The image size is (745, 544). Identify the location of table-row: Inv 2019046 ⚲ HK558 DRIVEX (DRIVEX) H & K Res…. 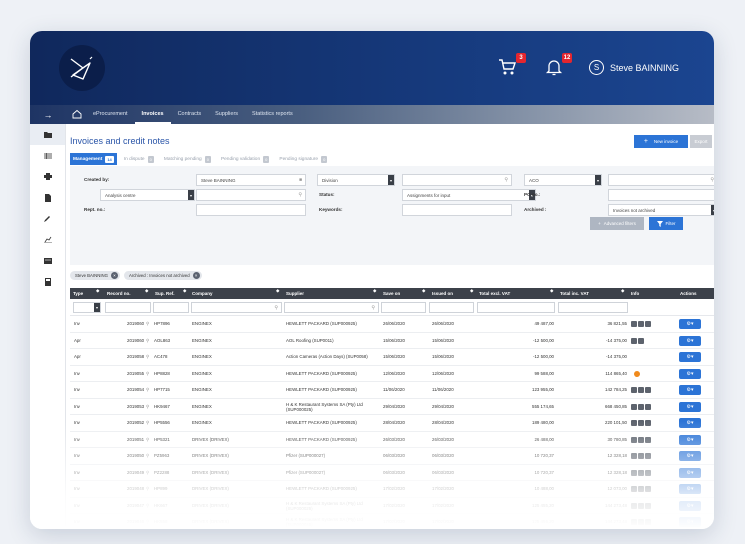
(392, 521).